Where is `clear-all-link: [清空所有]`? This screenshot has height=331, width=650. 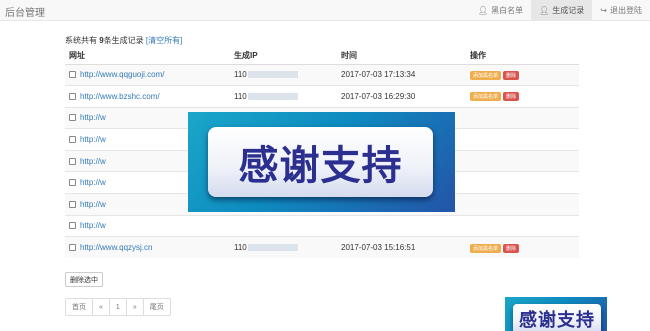
clear-all-link: [清空所有] is located at coordinates (164, 40).